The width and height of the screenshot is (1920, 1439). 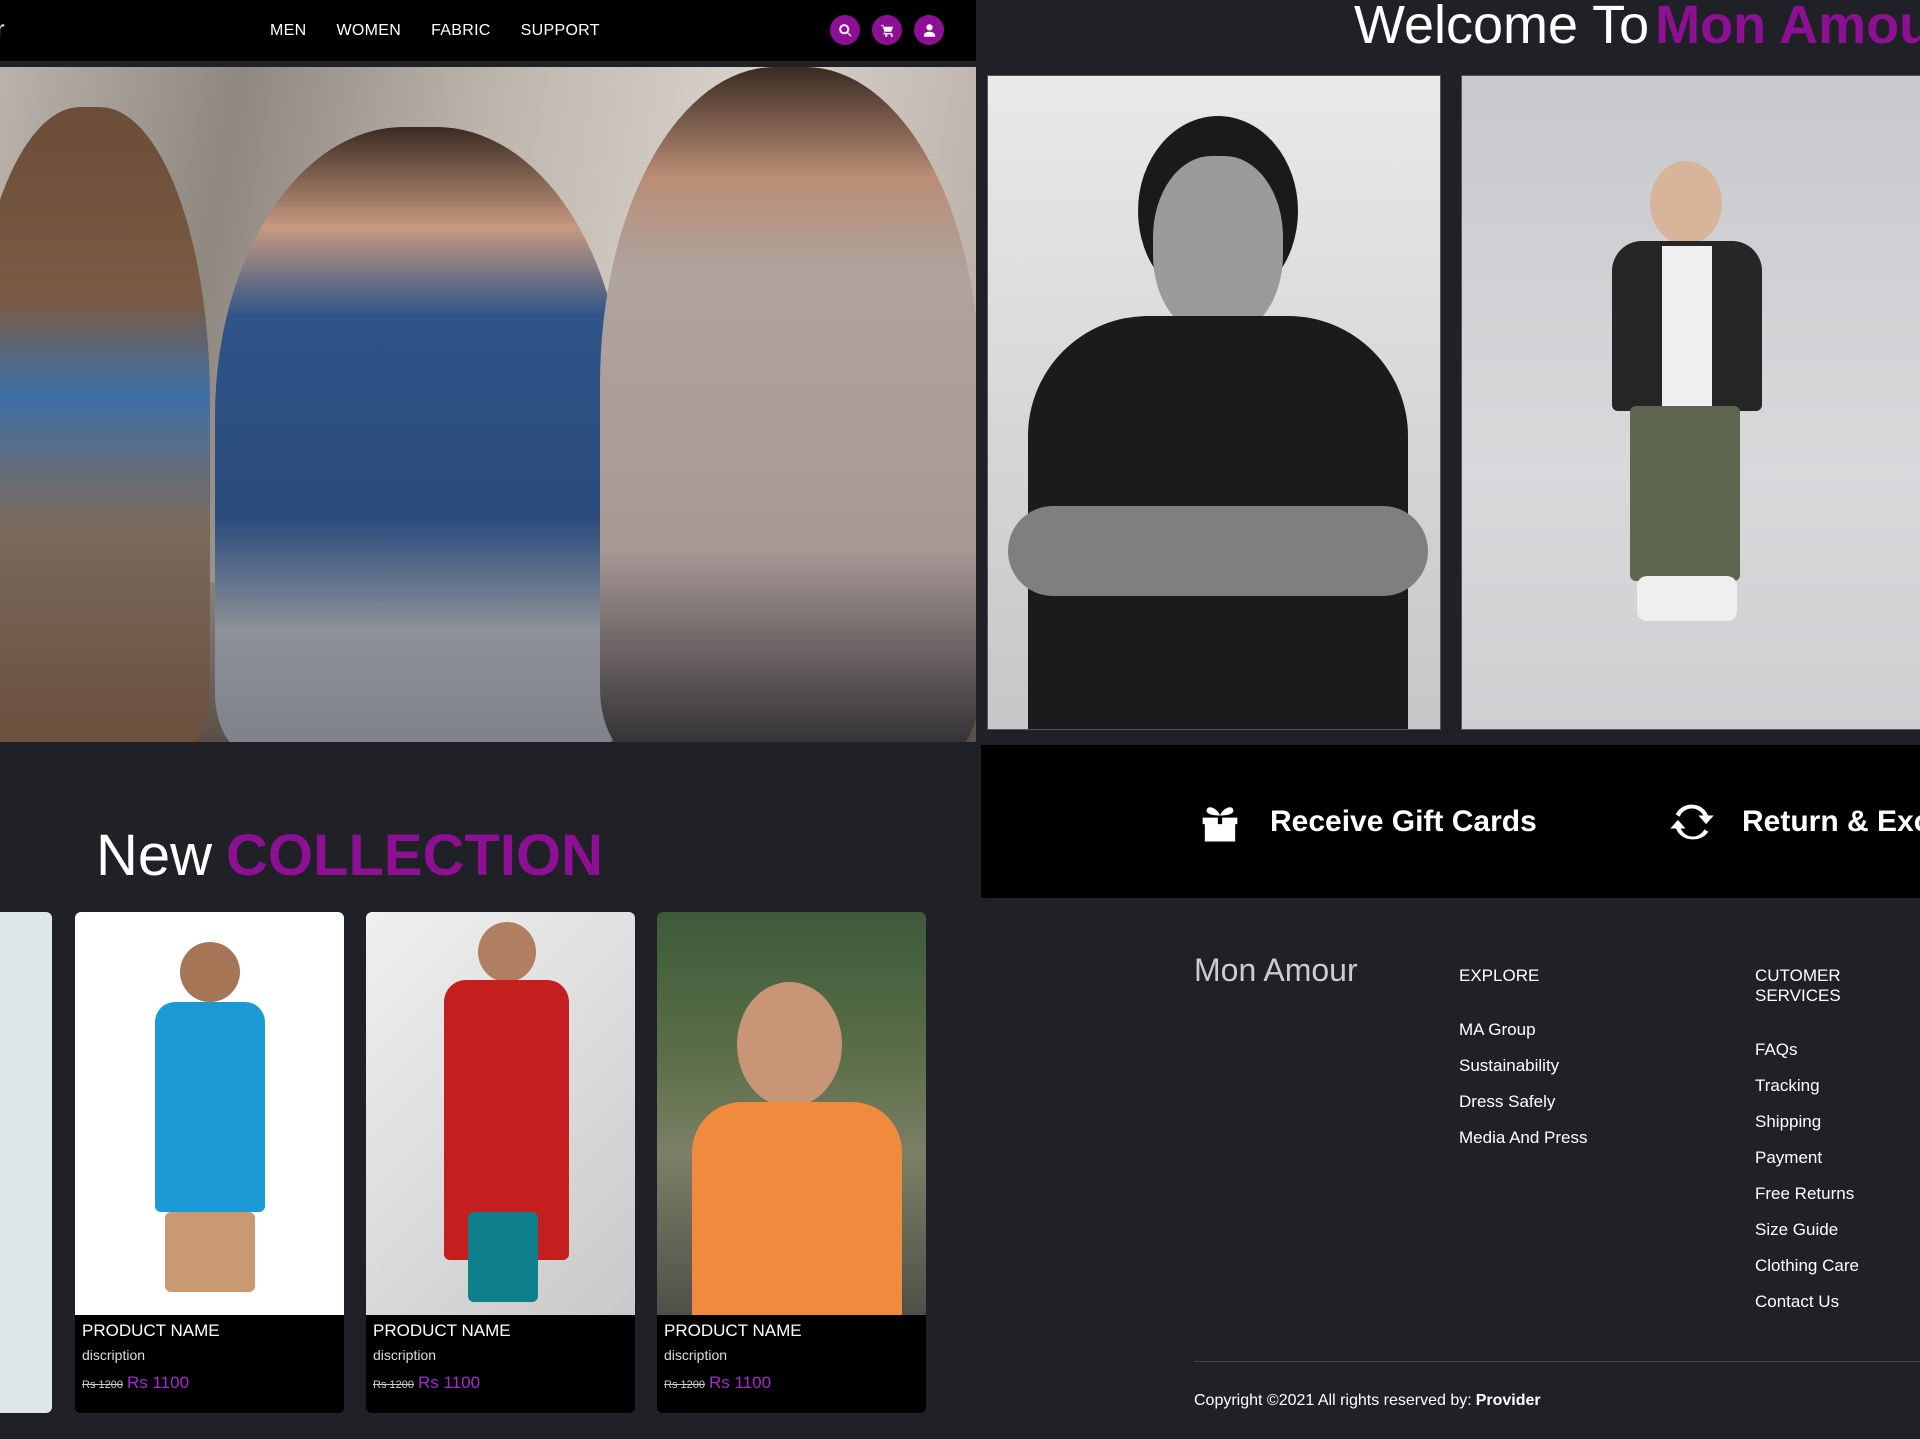 What do you see at coordinates (1837, 1058) in the screenshot?
I see `footer-link-faqs: FAQs` at bounding box center [1837, 1058].